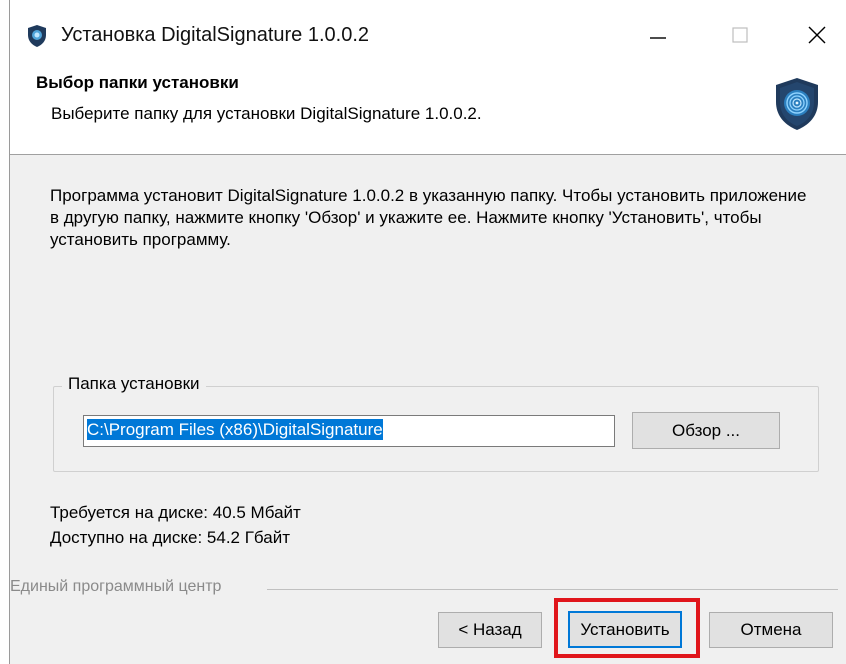 Image resolution: width=846 pixels, height=664 pixels. I want to click on install-button-highlight, so click(627, 628).